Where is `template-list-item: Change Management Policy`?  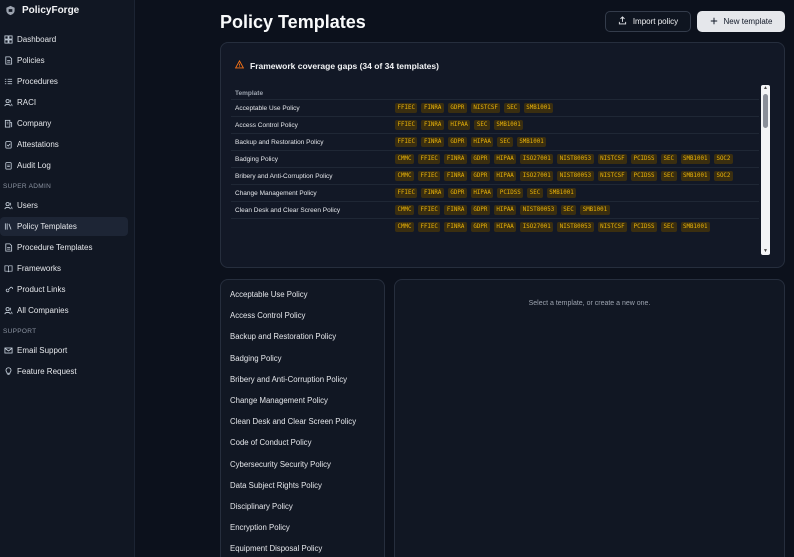
template-list-item: Change Management Policy is located at coordinates (302, 400).